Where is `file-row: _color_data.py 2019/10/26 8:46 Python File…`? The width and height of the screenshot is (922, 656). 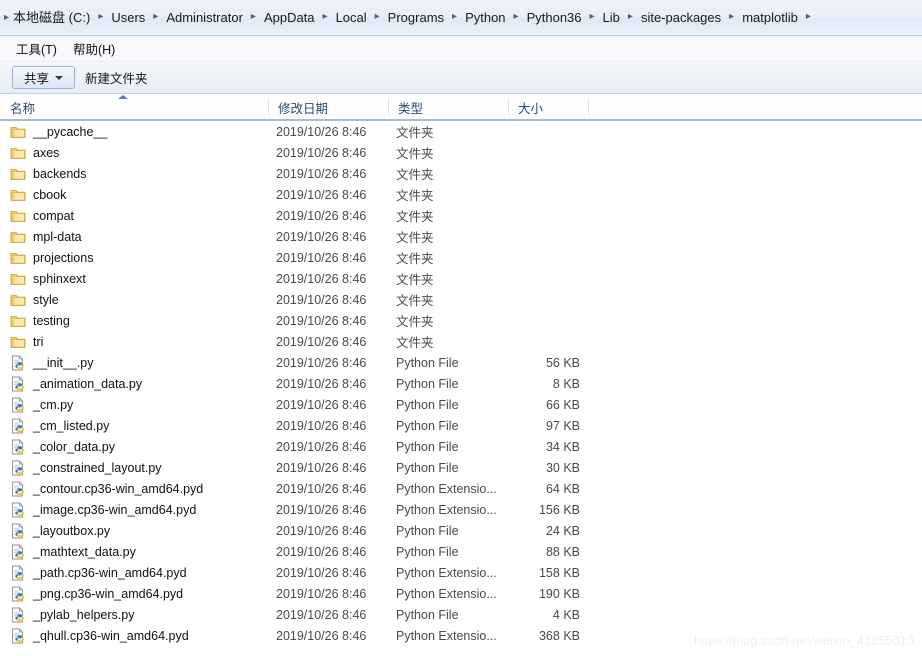 file-row: _color_data.py 2019/10/26 8:46 Python File… is located at coordinates (461, 446).